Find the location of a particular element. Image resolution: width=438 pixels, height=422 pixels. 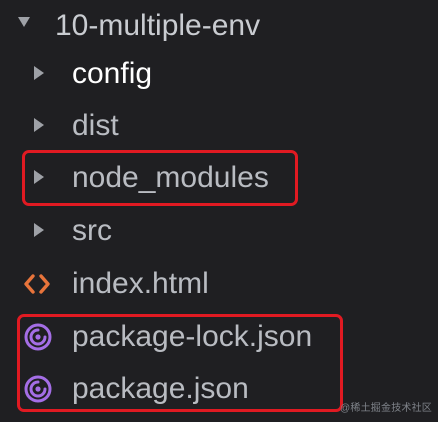

folder-row-config: config is located at coordinates (219, 74).